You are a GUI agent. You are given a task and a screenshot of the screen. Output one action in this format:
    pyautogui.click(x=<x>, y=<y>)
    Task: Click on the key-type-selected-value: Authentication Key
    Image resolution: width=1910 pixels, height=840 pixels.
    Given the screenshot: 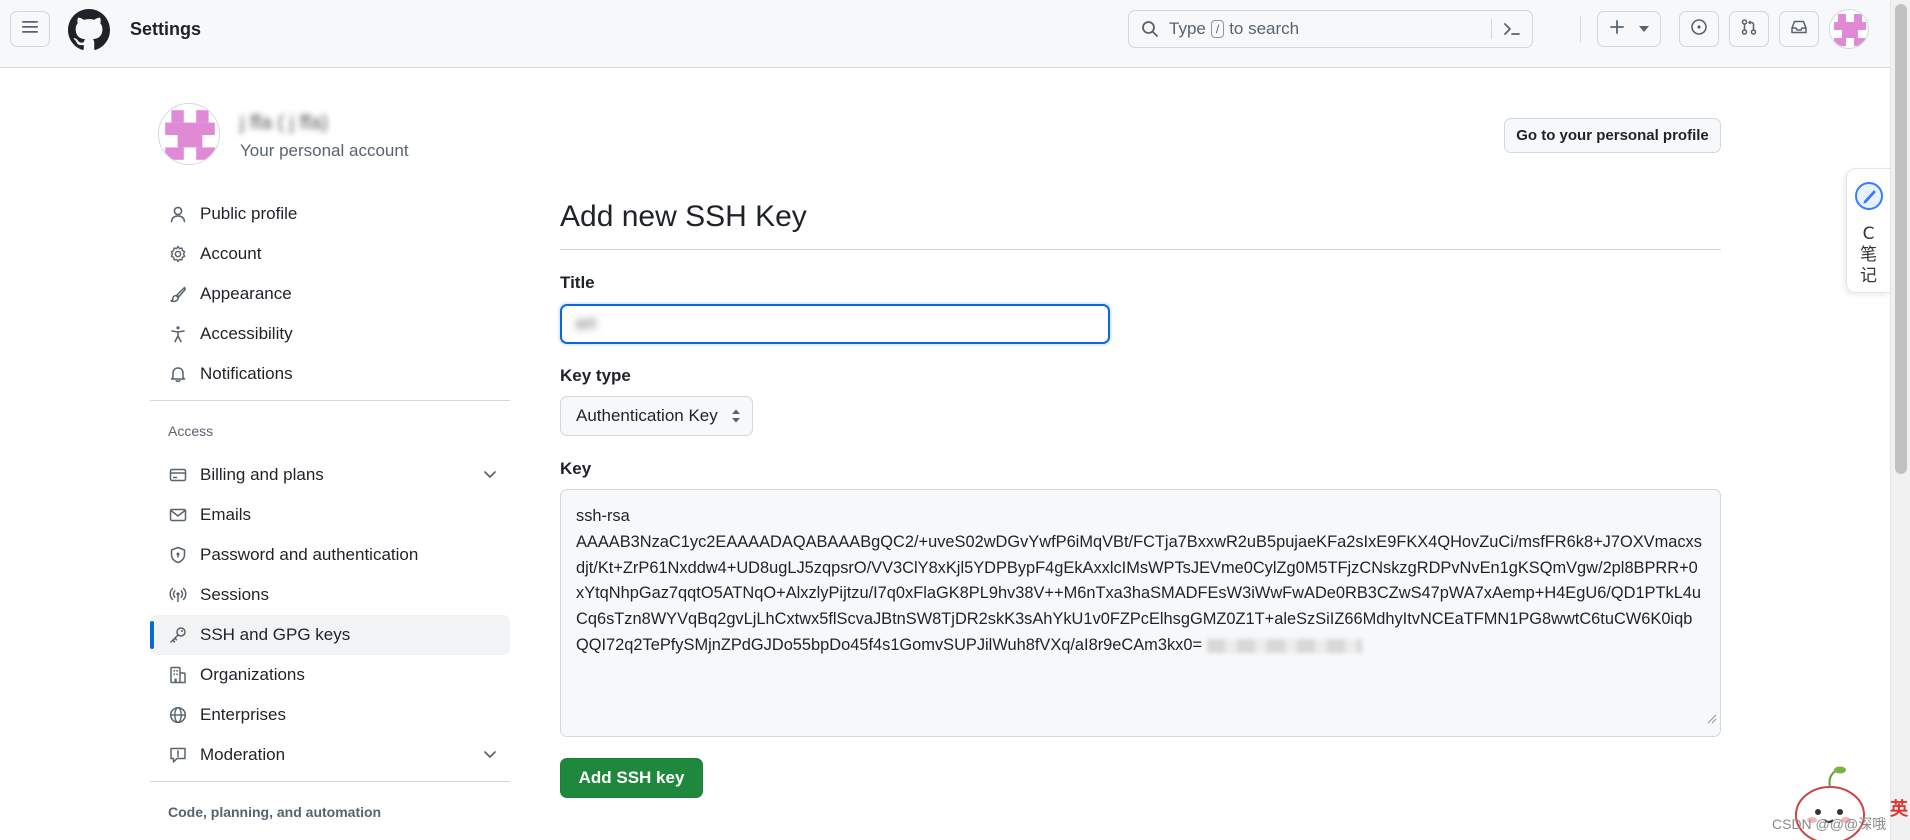 What is the action you would take?
    pyautogui.click(x=647, y=415)
    